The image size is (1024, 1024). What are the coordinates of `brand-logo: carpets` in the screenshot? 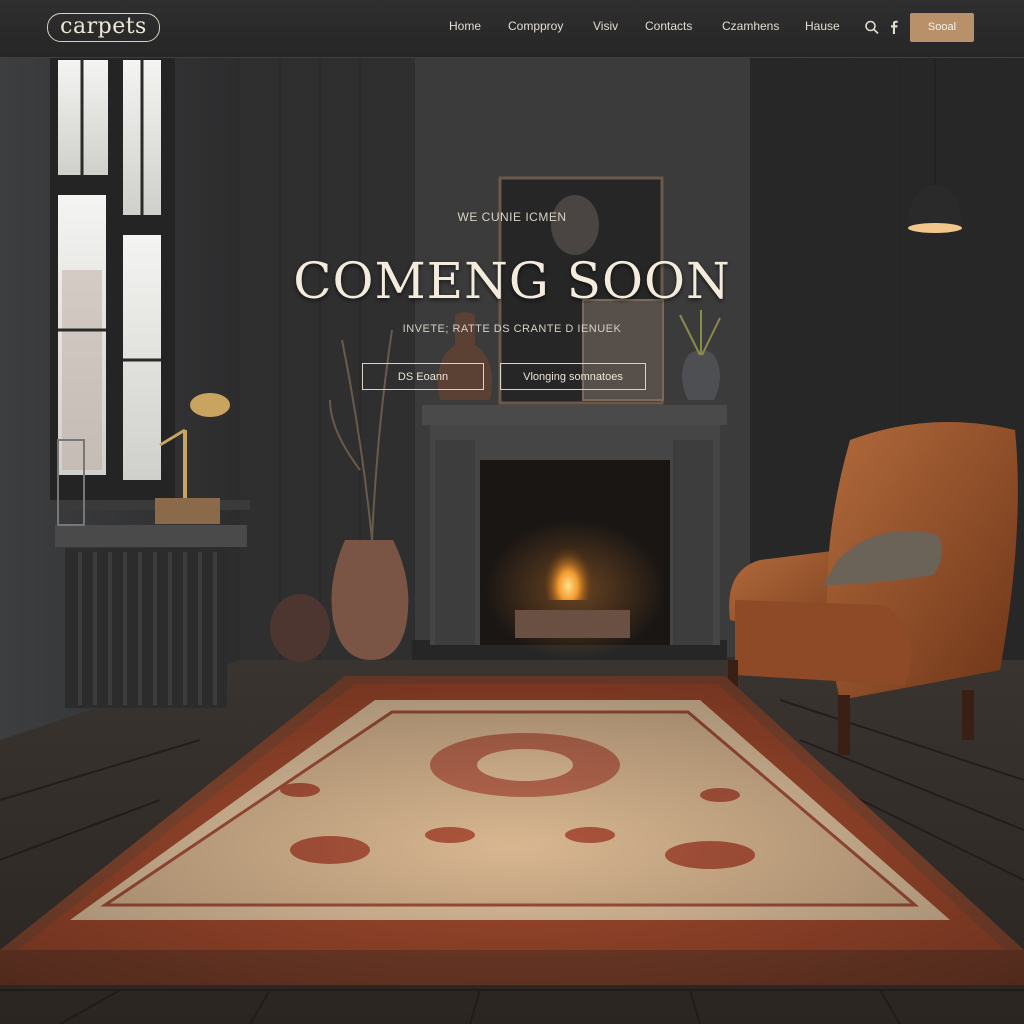 It's located at (103, 27).